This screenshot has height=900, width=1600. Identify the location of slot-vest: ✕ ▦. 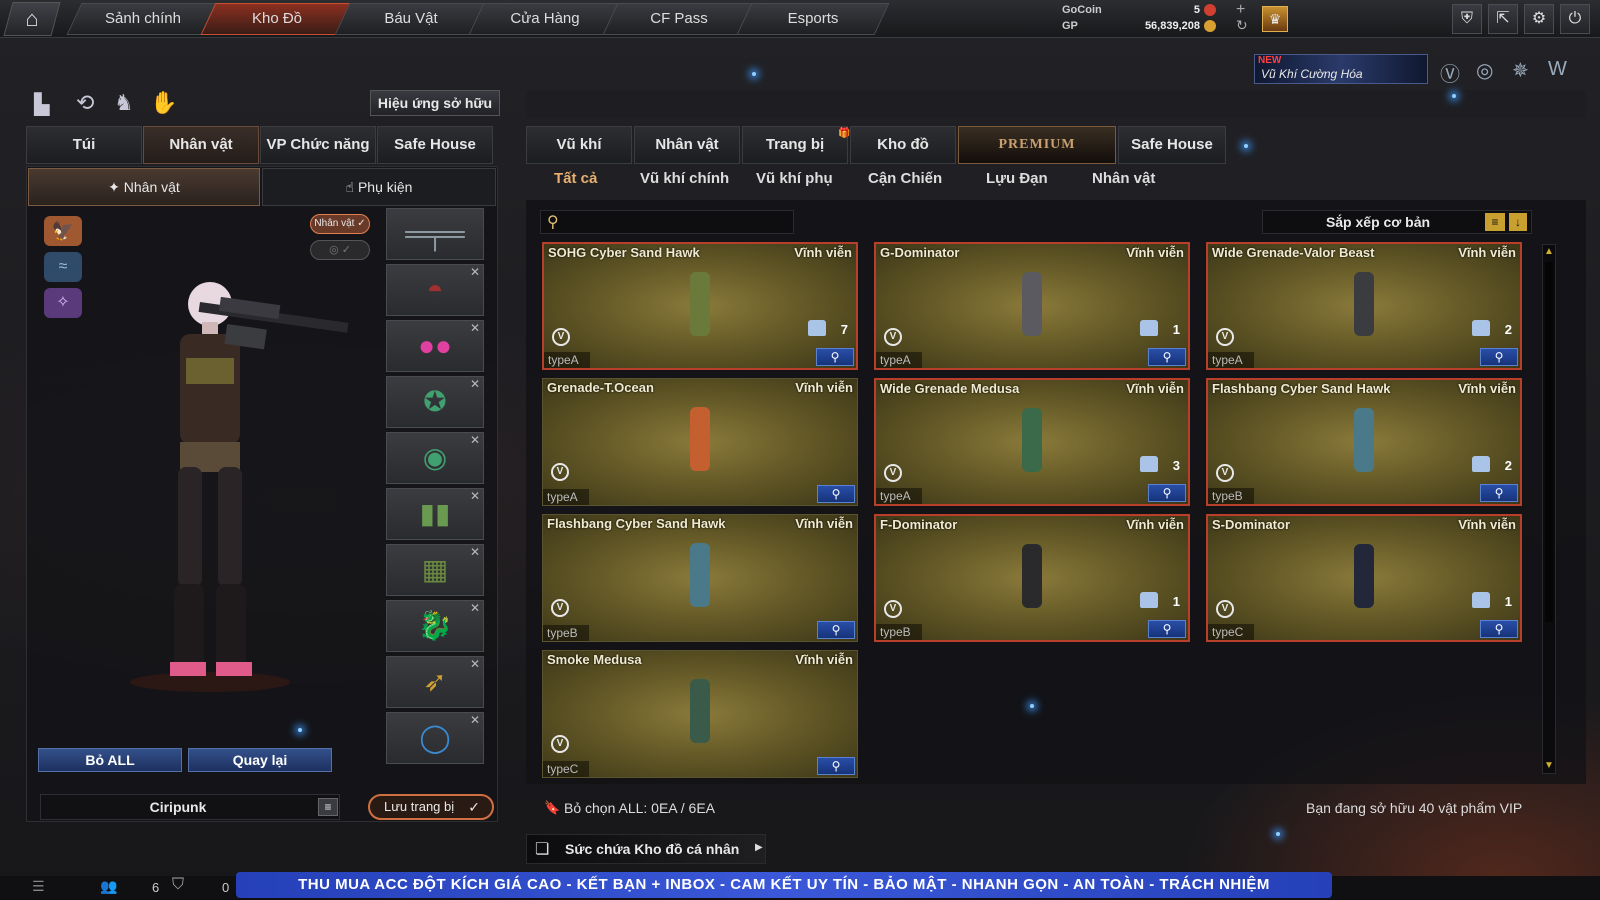
(435, 570).